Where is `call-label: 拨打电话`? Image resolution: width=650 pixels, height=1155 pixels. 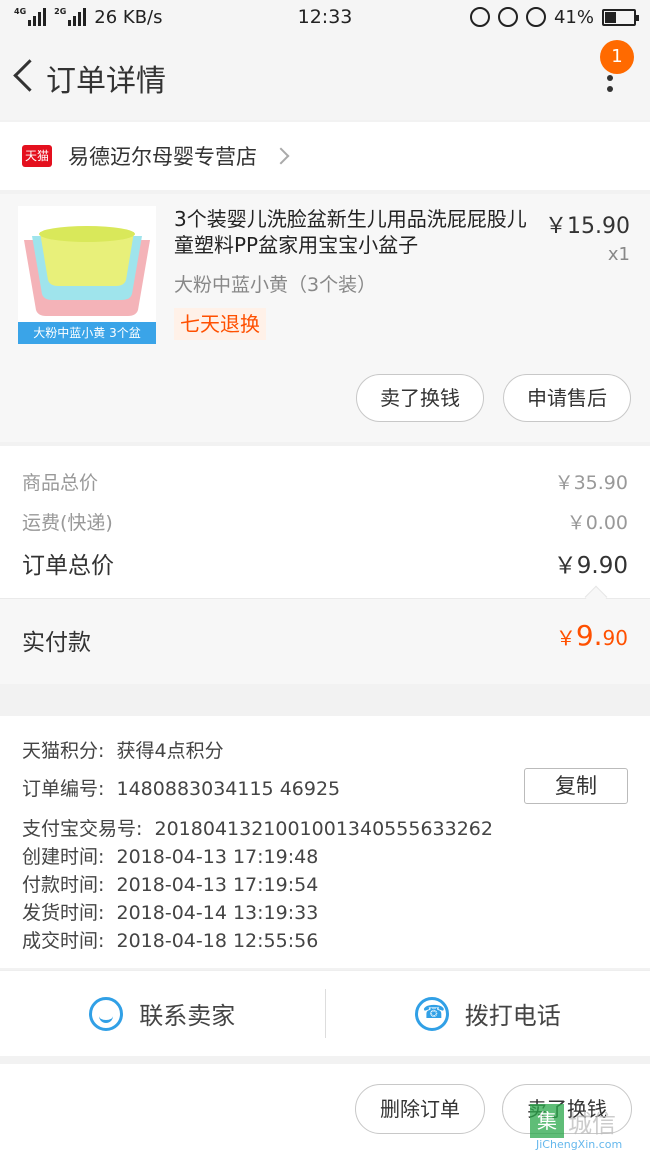 call-label: 拨打电话 is located at coordinates (512, 1016).